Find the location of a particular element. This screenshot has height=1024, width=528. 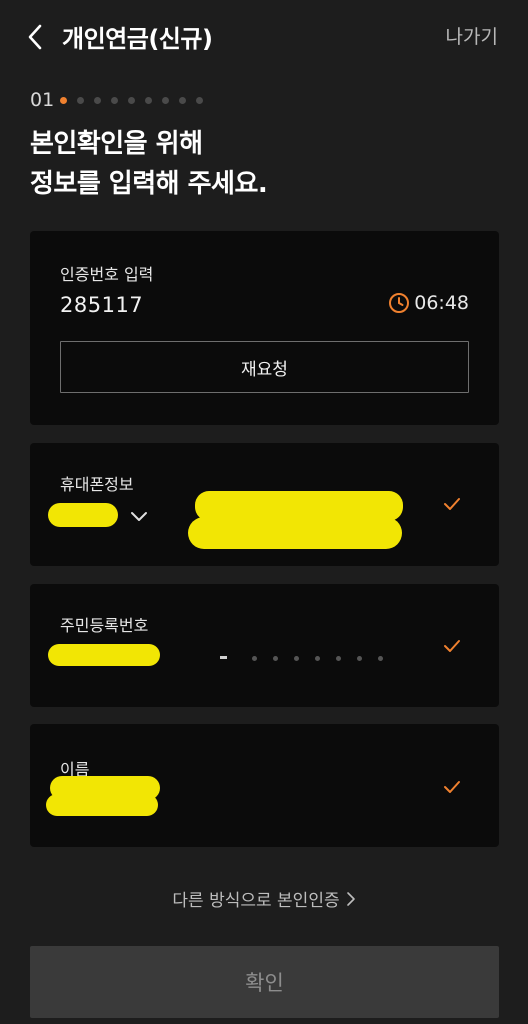

page-headline: 본인확인을 위해 정보를 입력해 주세요. is located at coordinates (149, 164).